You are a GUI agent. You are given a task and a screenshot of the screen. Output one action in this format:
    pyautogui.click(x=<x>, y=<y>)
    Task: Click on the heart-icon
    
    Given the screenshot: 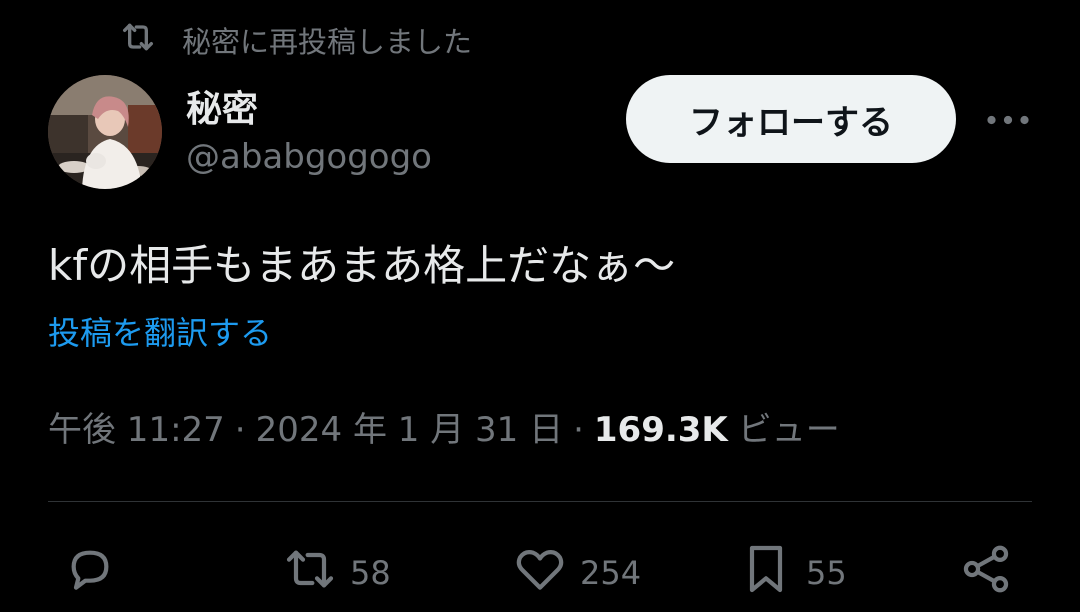 What is the action you would take?
    pyautogui.click(x=540, y=573)
    